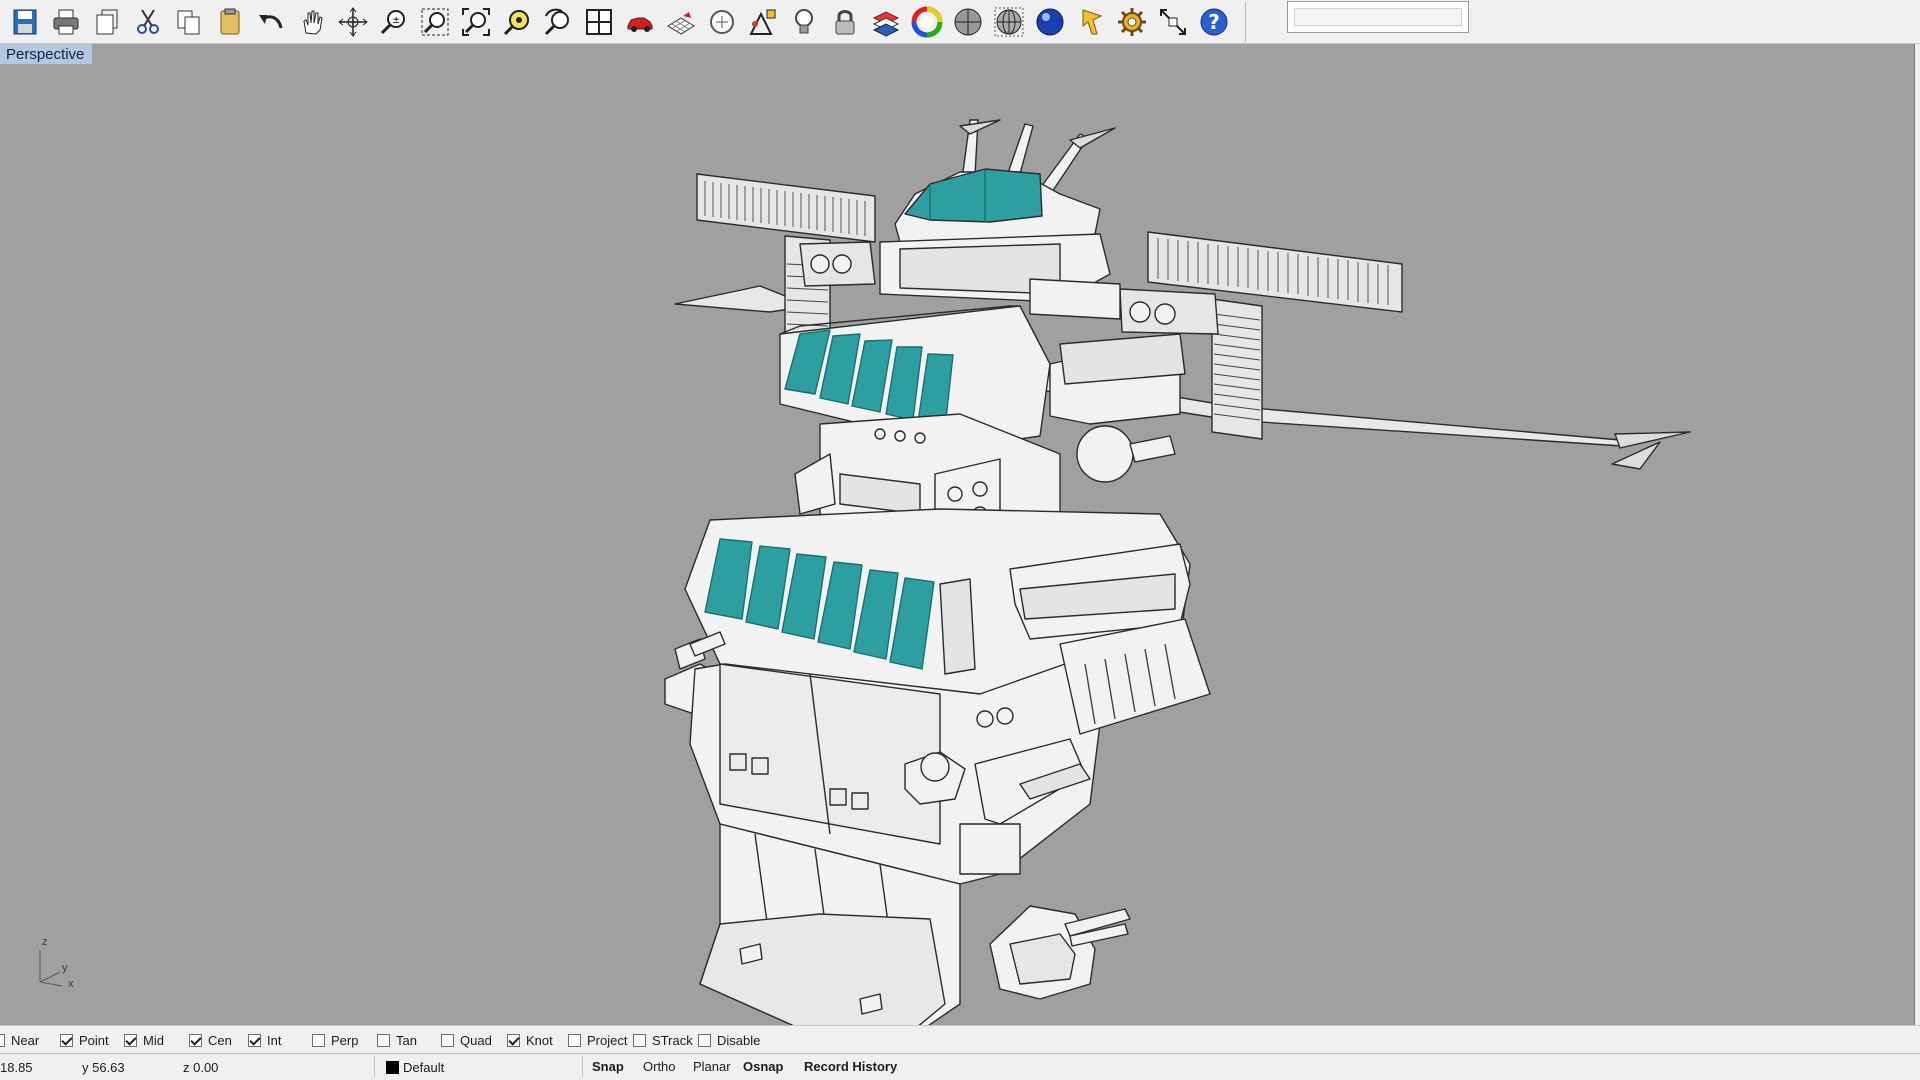 The image size is (1920, 1080). Describe the element at coordinates (539, 1040) in the screenshot. I see `osnap-label: Knot` at that location.